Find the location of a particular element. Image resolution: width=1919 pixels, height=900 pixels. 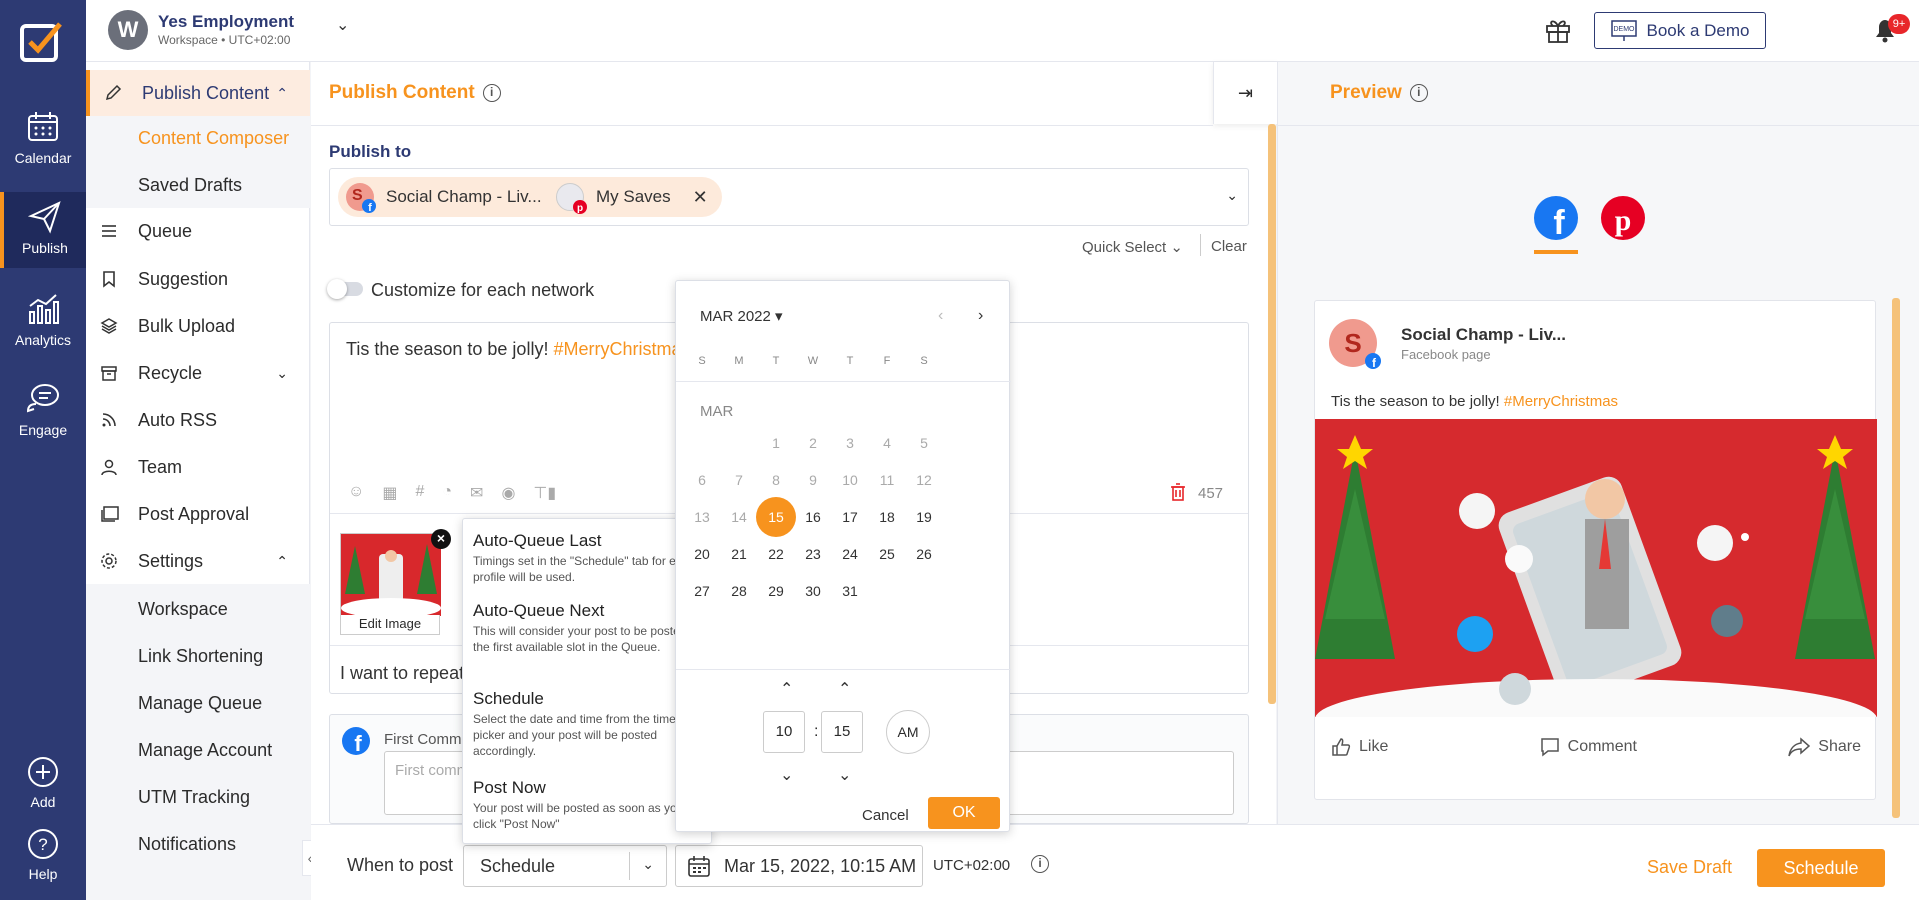

submenu-post-approval: Post Approval is located at coordinates (198, 514).